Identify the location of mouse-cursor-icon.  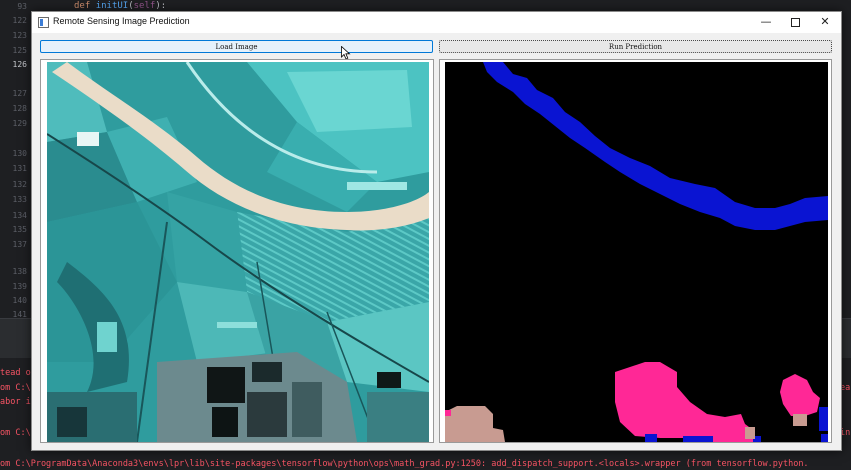
(346, 53).